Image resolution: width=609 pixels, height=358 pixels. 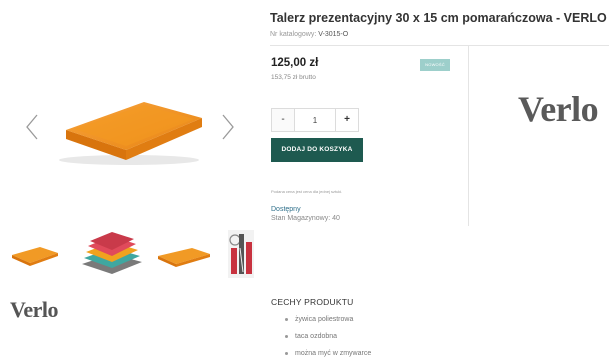 I want to click on availability-status: Dostępny, so click(x=286, y=209).